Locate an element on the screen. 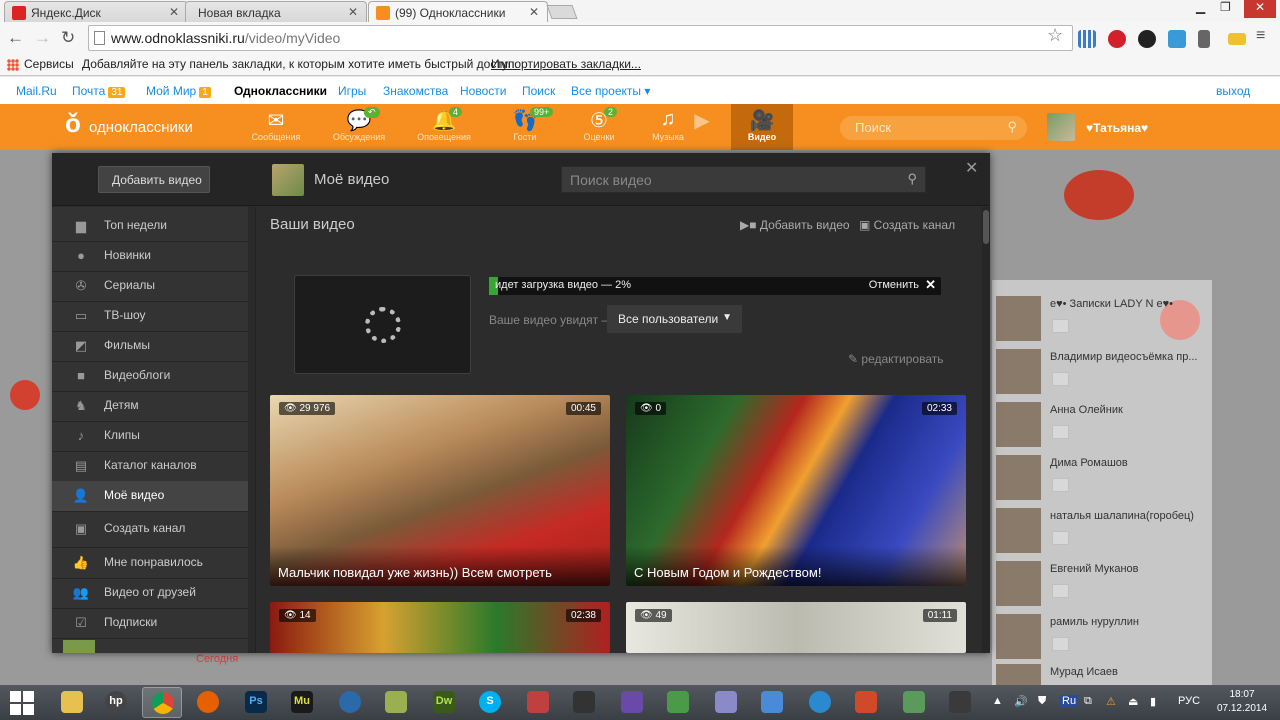 This screenshot has height=720, width=1280. extension-blue-icon is located at coordinates (1177, 39).